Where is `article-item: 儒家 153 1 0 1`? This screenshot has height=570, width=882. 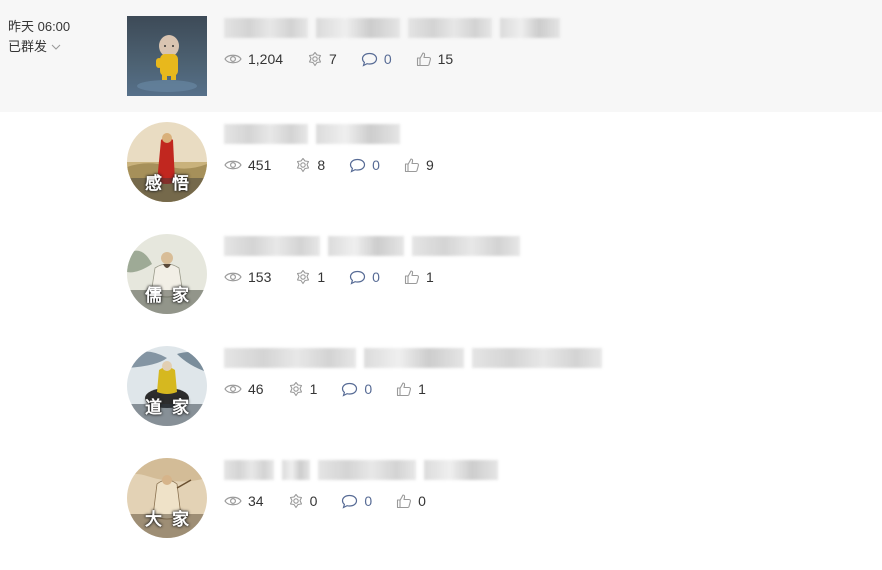
article-item: 儒家 153 1 0 1 is located at coordinates (497, 274).